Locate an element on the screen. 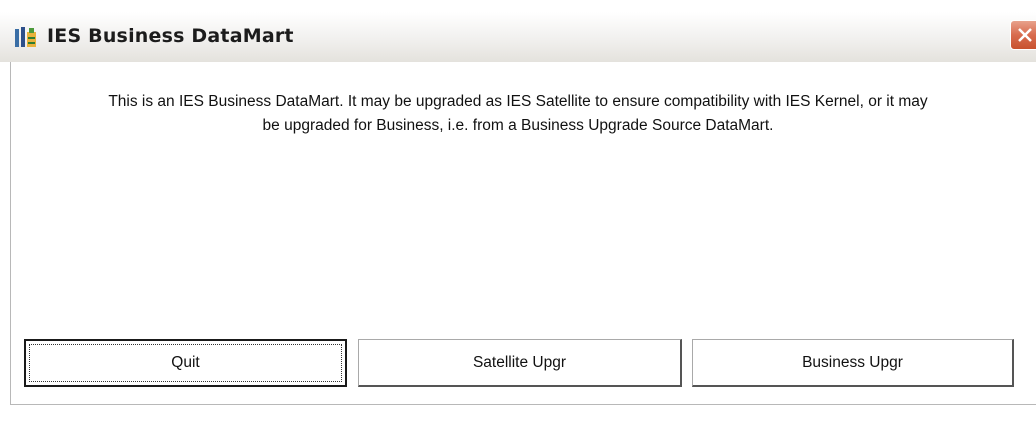  datamart-app-icon is located at coordinates (26, 37).